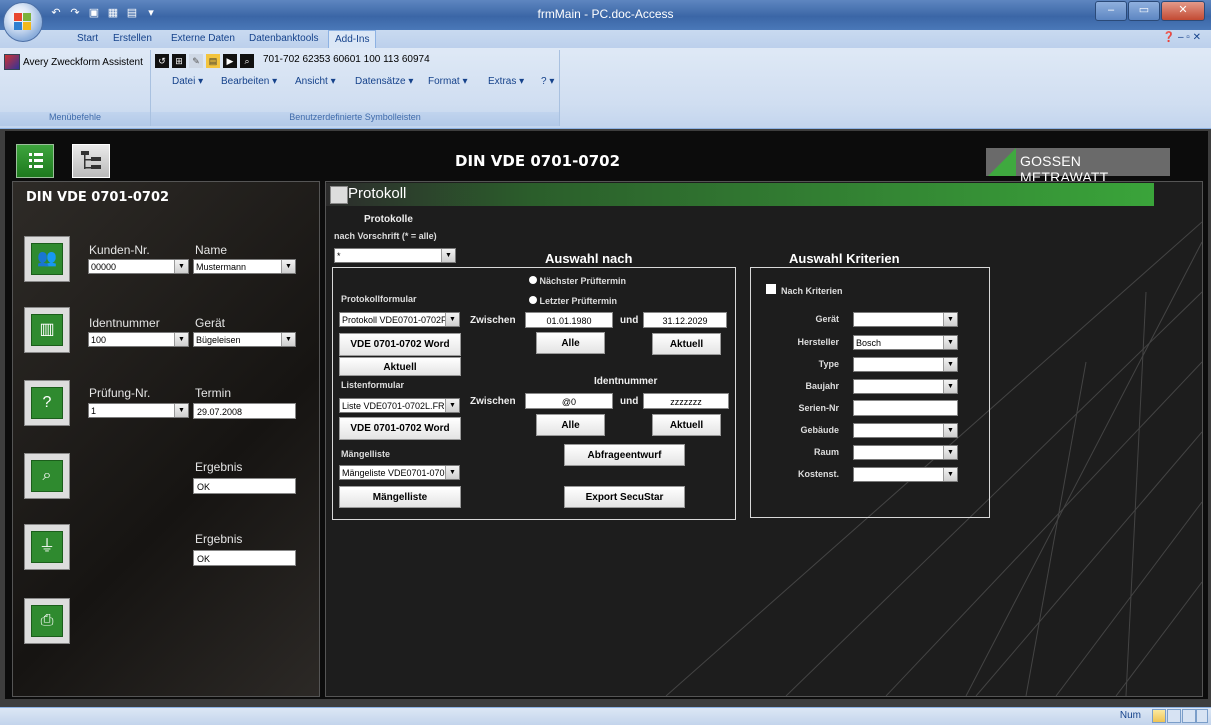  I want to click on export-button: Export SecuStar, so click(624, 497).